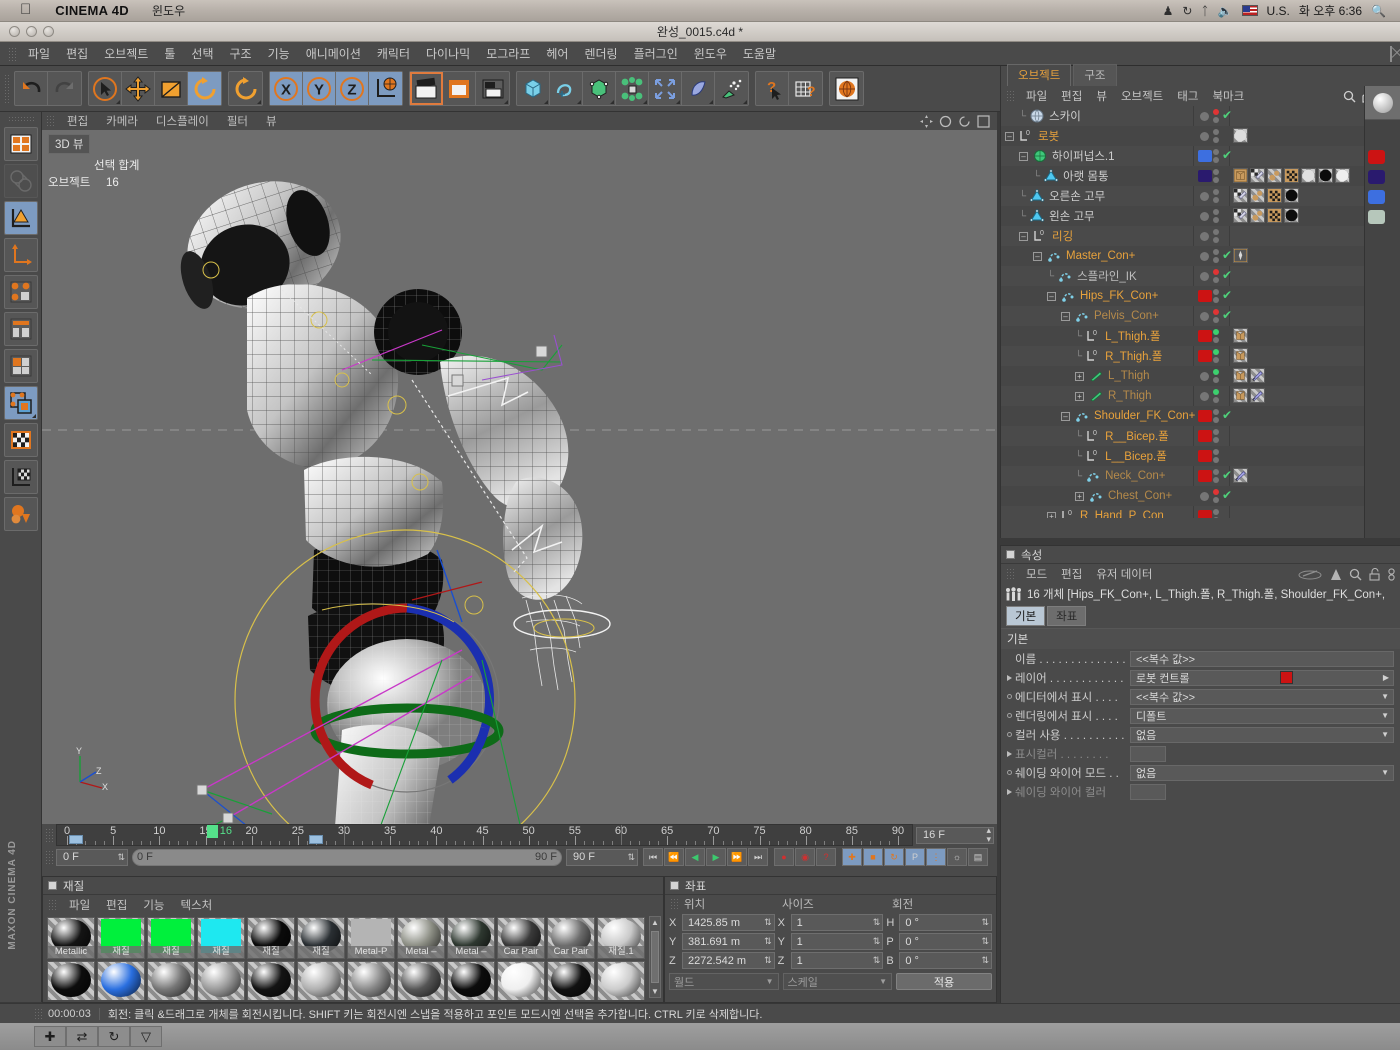  Describe the element at coordinates (371, 938) in the screenshot. I see `material-thumbnail: Metal-P` at that location.